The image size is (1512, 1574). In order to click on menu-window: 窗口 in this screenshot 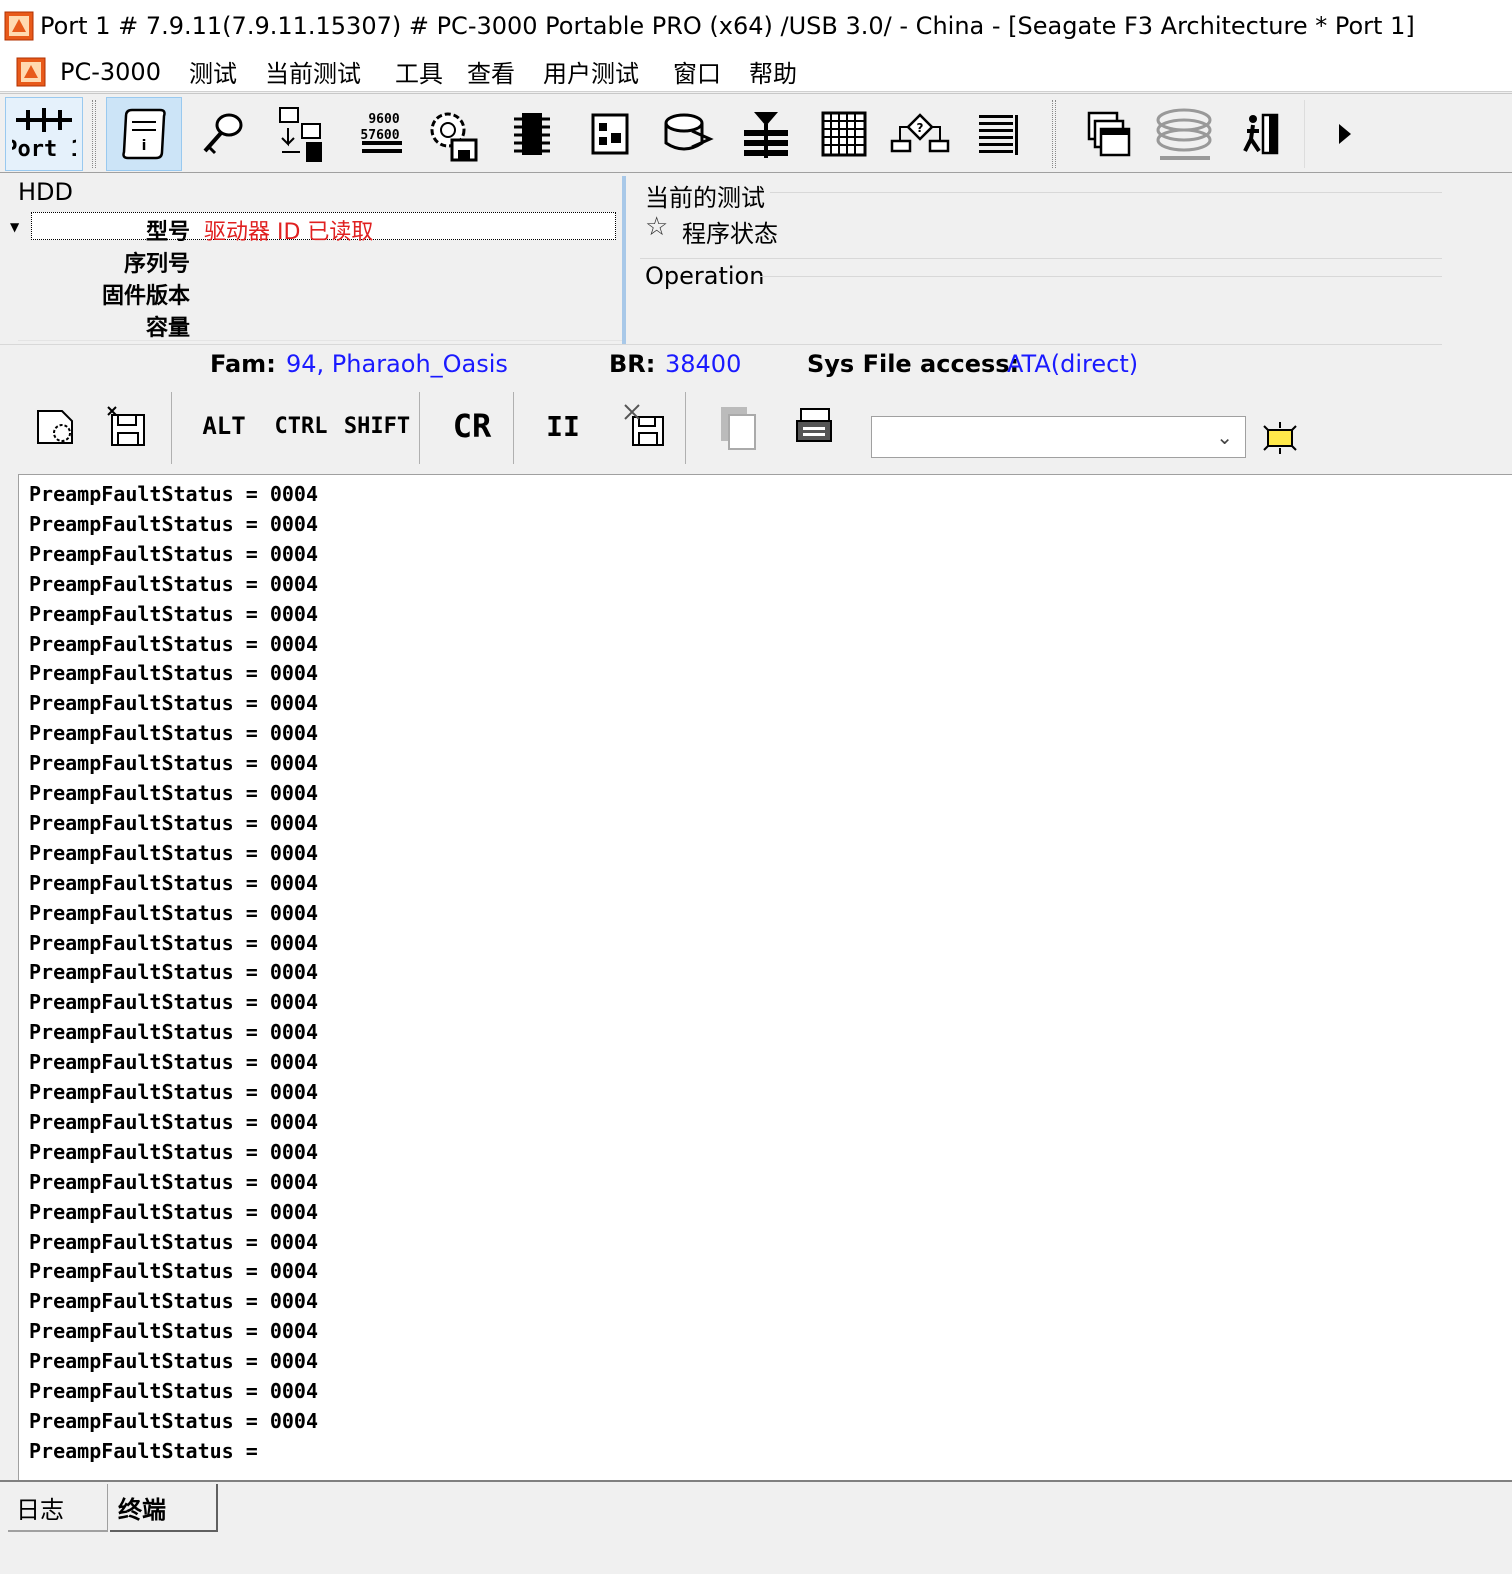, I will do `click(697, 71)`.